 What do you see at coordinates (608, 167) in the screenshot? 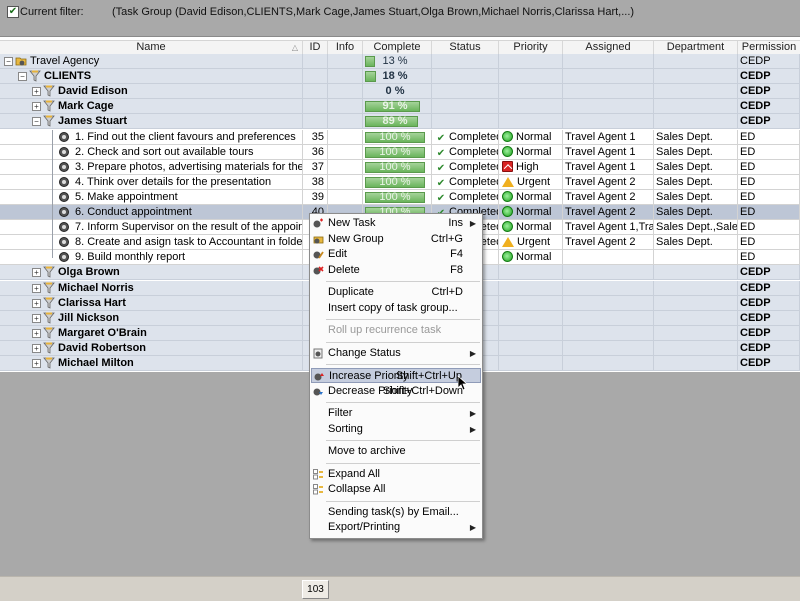
I see `cell-assigned: Travel Agent 1` at bounding box center [608, 167].